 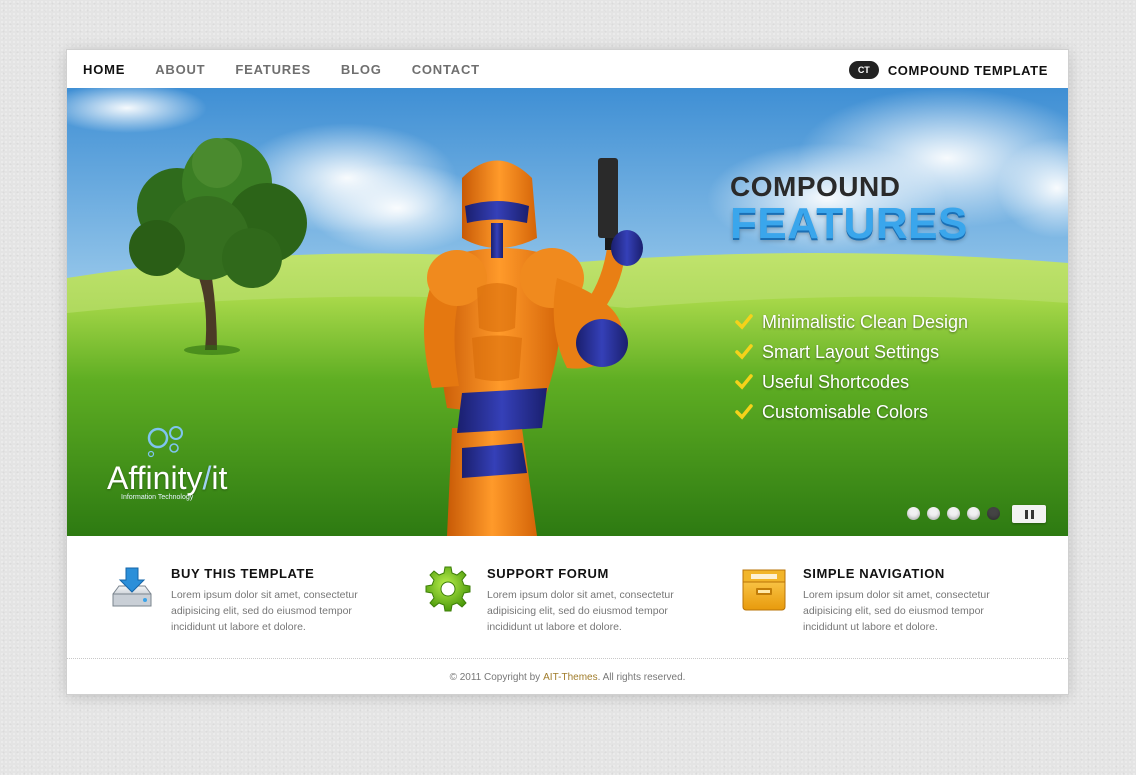 I want to click on logo-slash: /, so click(x=207, y=478).